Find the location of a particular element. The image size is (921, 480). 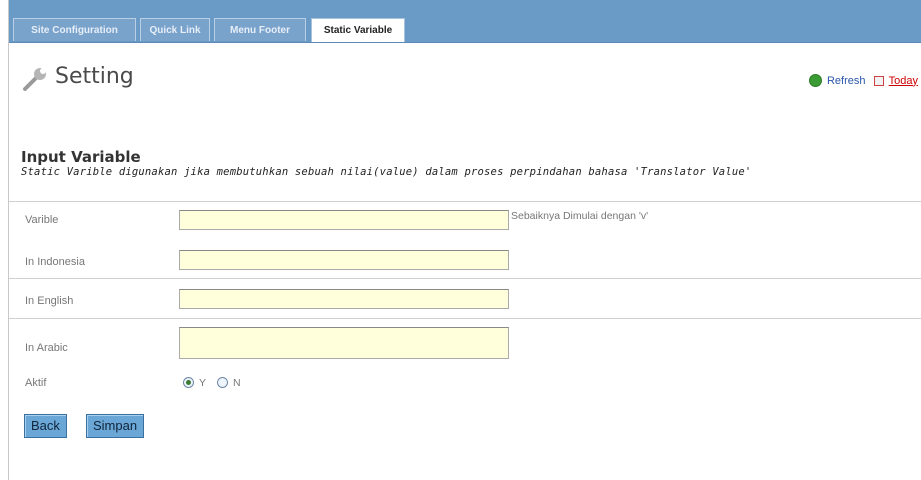

section-title: Input Variable is located at coordinates (81, 157).